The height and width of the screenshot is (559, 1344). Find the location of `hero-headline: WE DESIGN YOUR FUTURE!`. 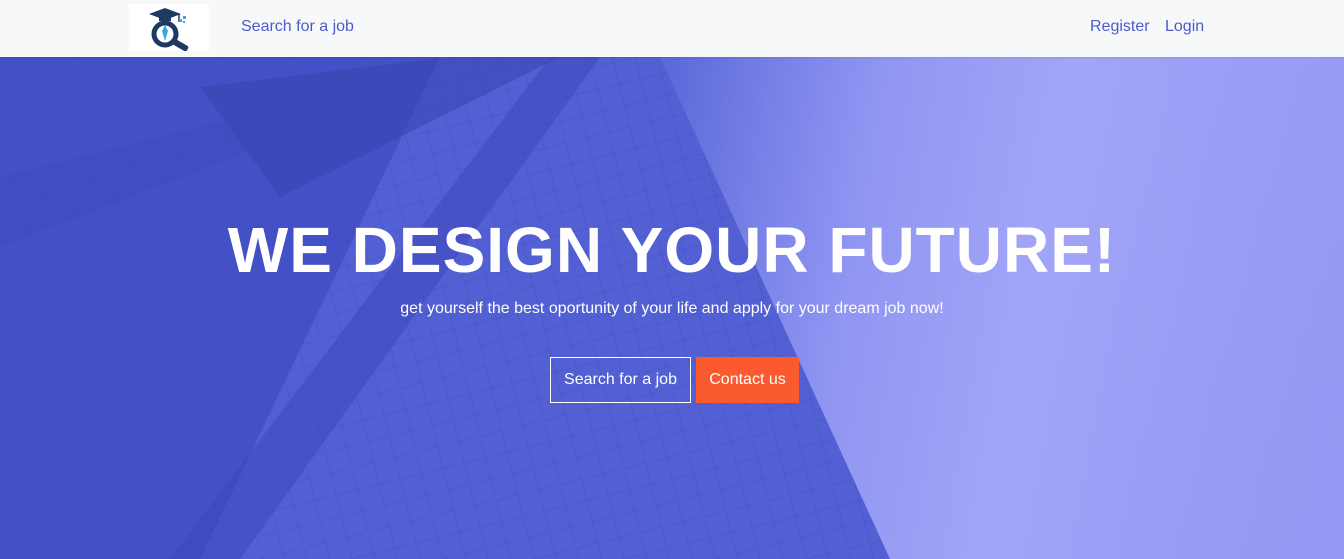

hero-headline: WE DESIGN YOUR FUTURE! is located at coordinates (672, 250).